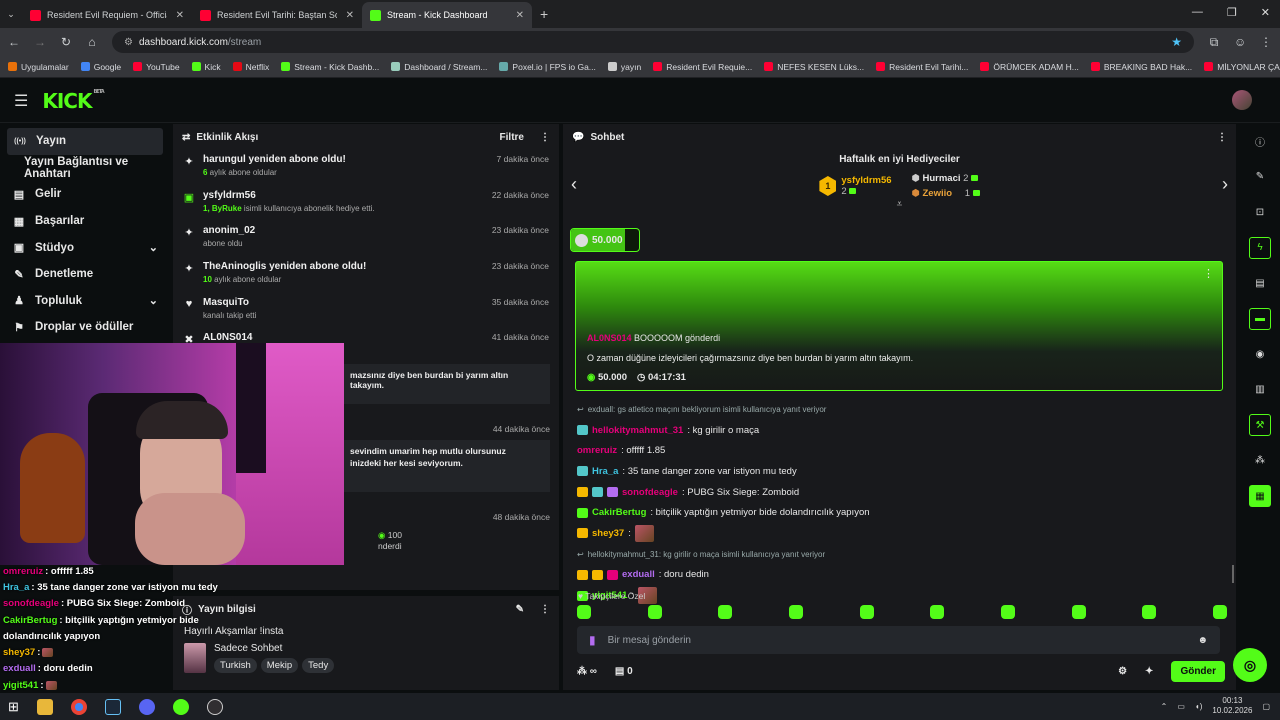  Describe the element at coordinates (1260, 390) in the screenshot. I see `layers-icon: ▥` at that location.